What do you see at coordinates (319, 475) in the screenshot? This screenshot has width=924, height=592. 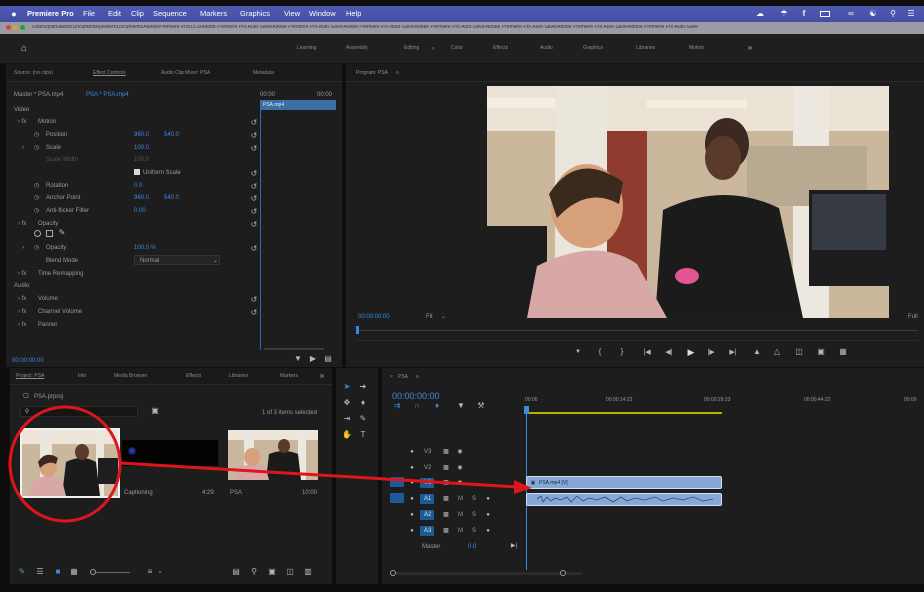 I see `annotation-arrow-line` at bounding box center [319, 475].